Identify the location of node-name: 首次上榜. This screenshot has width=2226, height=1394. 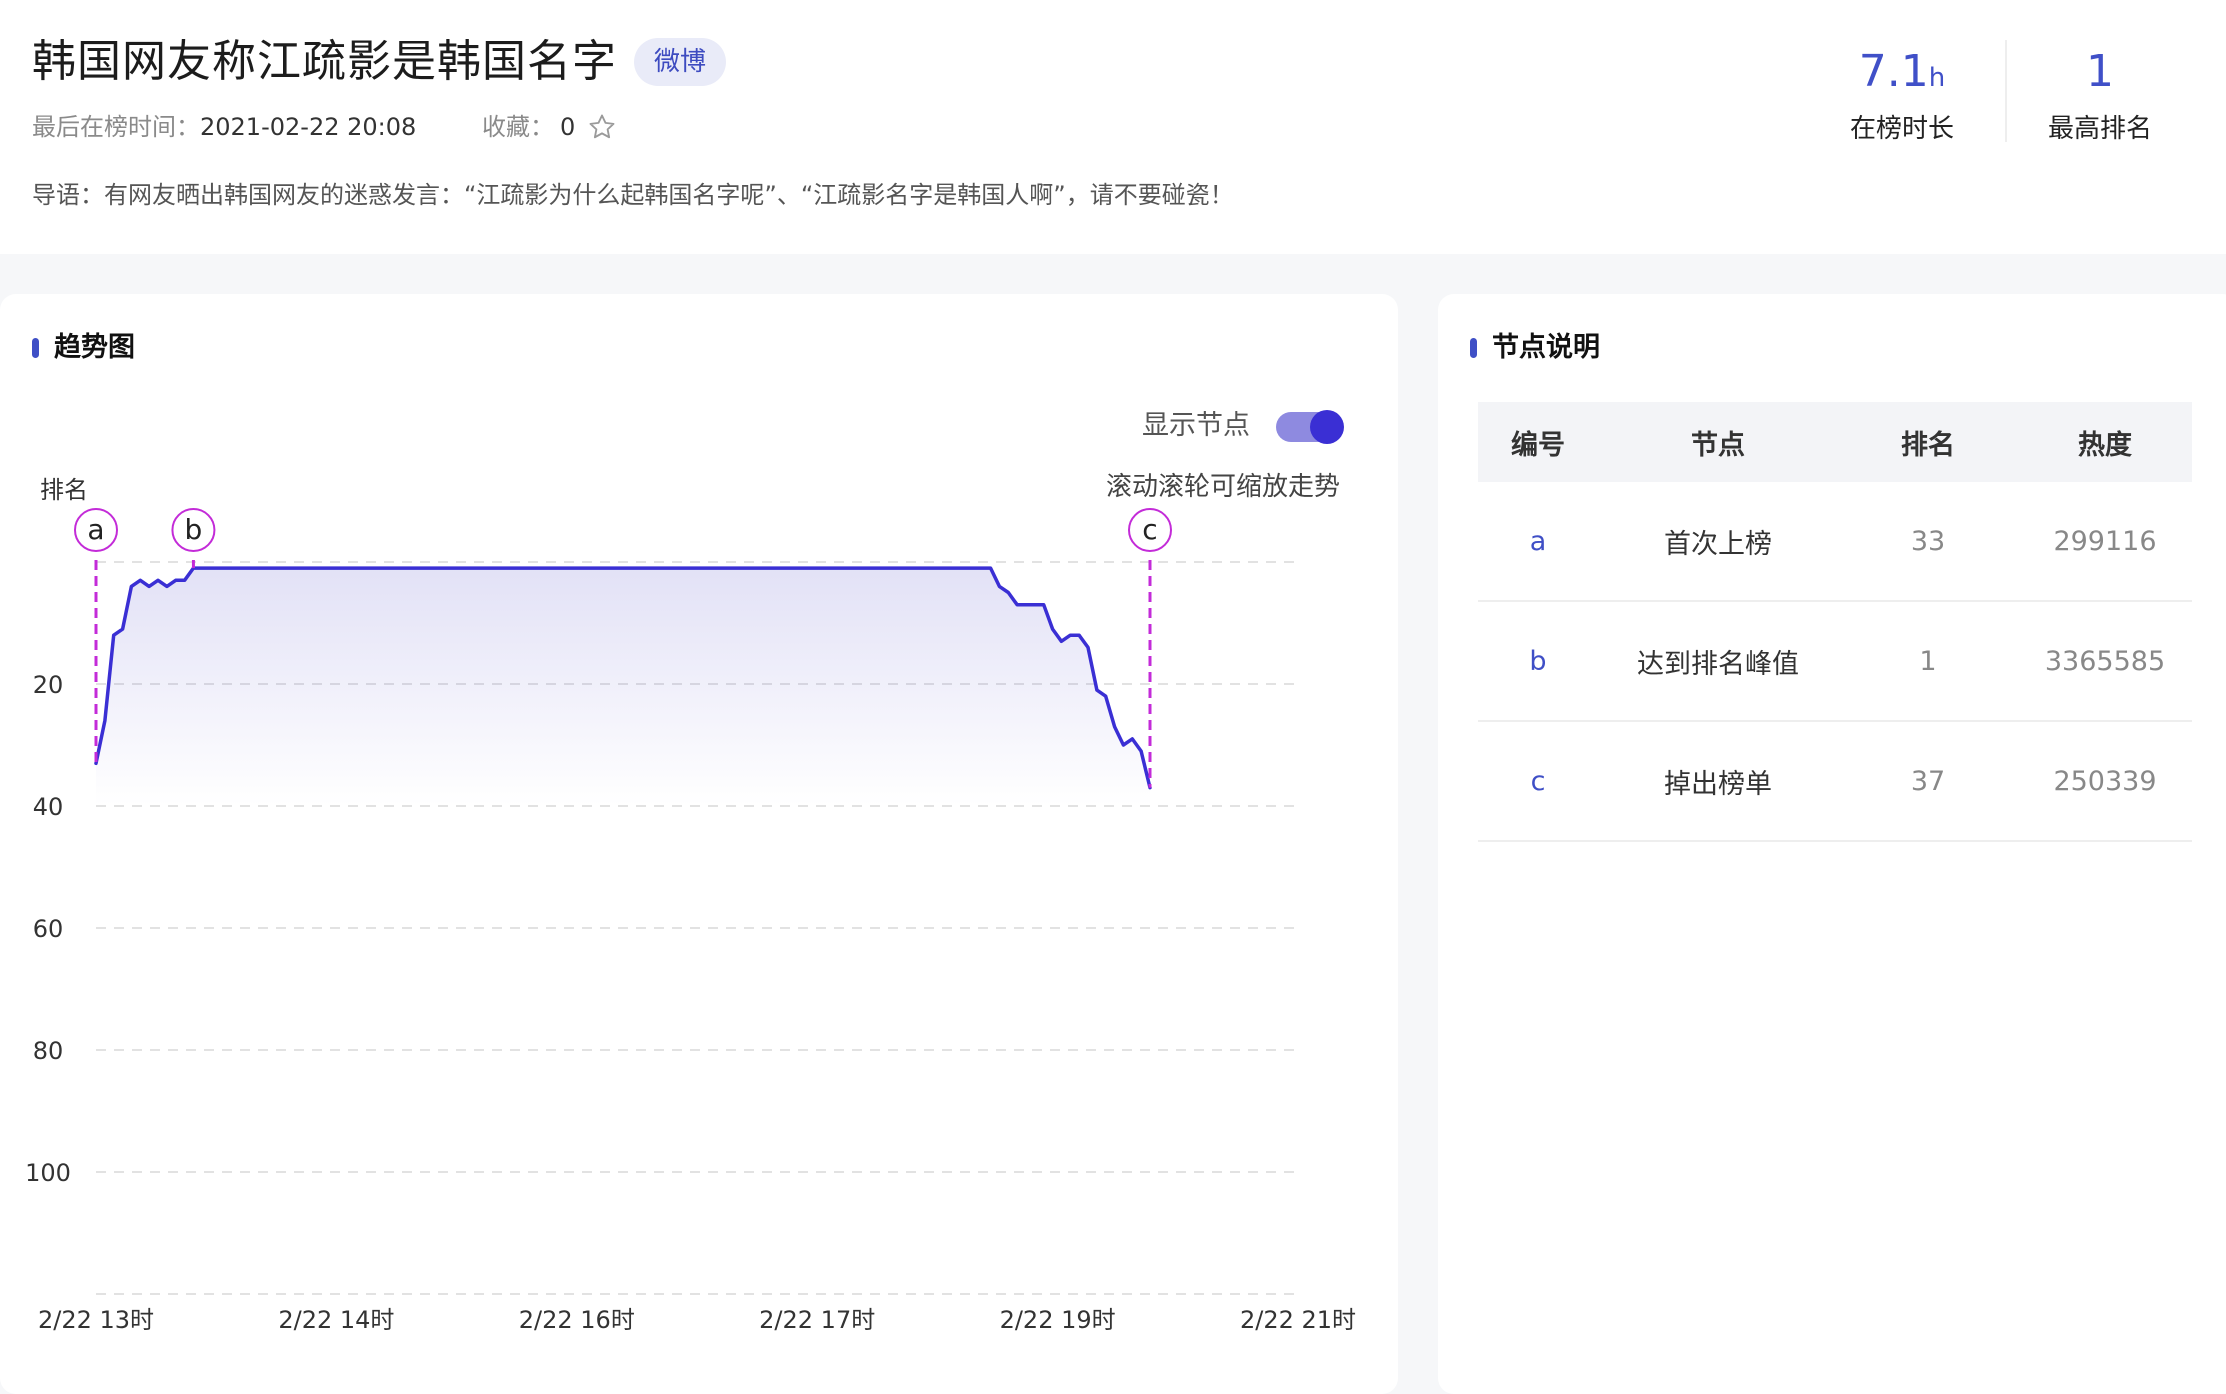
(1718, 544).